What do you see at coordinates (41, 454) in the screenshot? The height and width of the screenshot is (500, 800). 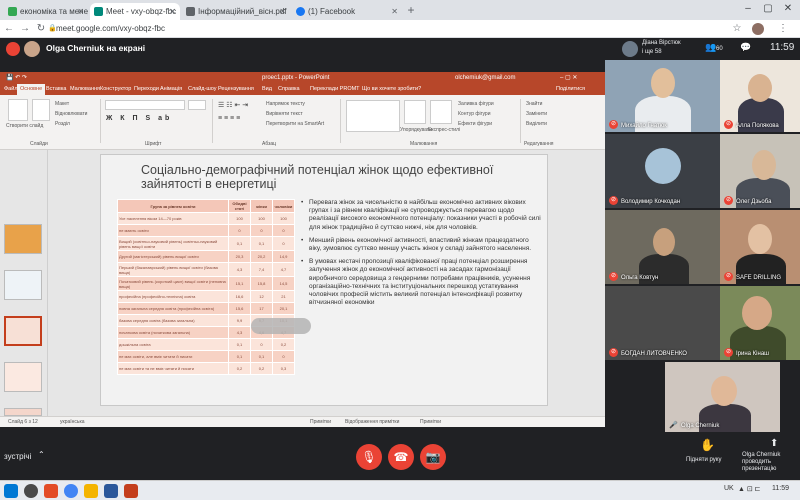 I see `chevron-up-icon: ⌃` at bounding box center [41, 454].